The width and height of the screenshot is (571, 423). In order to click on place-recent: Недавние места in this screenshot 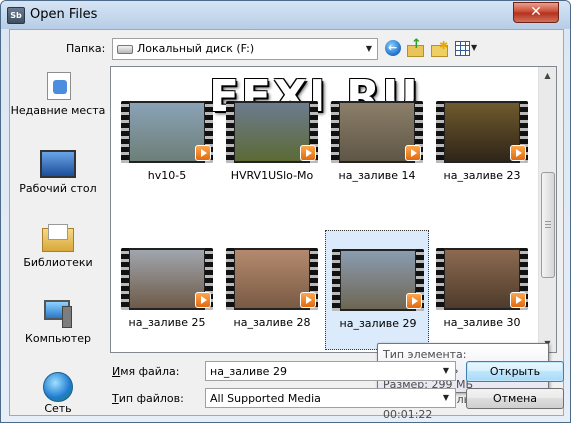, I will do `click(58, 94)`.